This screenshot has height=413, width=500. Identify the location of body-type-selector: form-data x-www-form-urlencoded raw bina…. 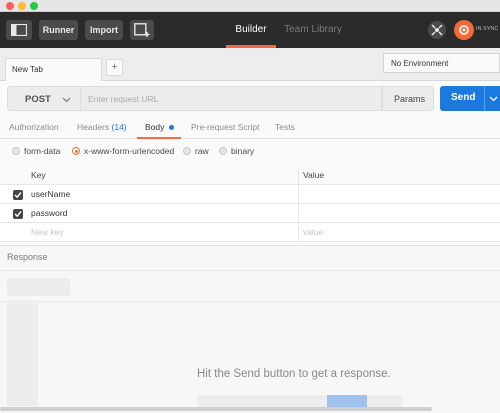
(250, 151).